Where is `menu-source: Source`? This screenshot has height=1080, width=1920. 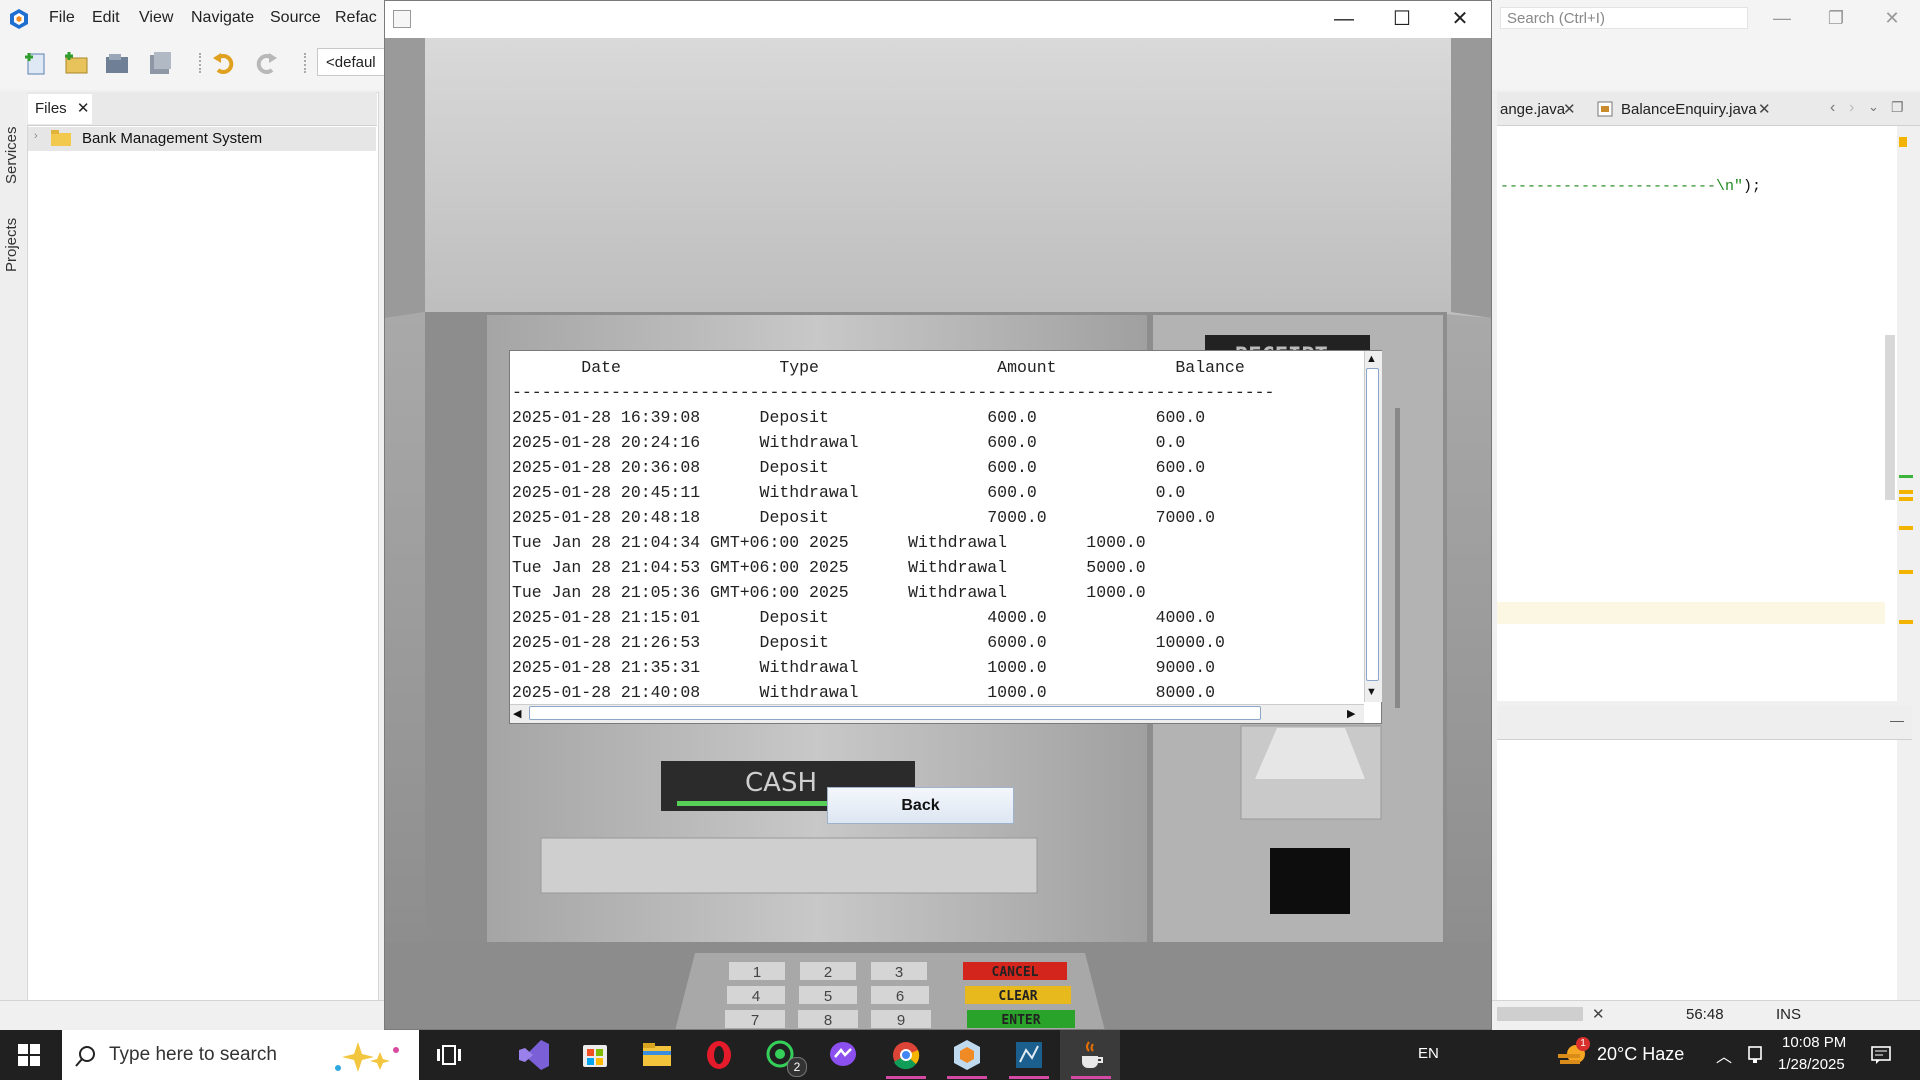
menu-source: Source is located at coordinates (295, 18).